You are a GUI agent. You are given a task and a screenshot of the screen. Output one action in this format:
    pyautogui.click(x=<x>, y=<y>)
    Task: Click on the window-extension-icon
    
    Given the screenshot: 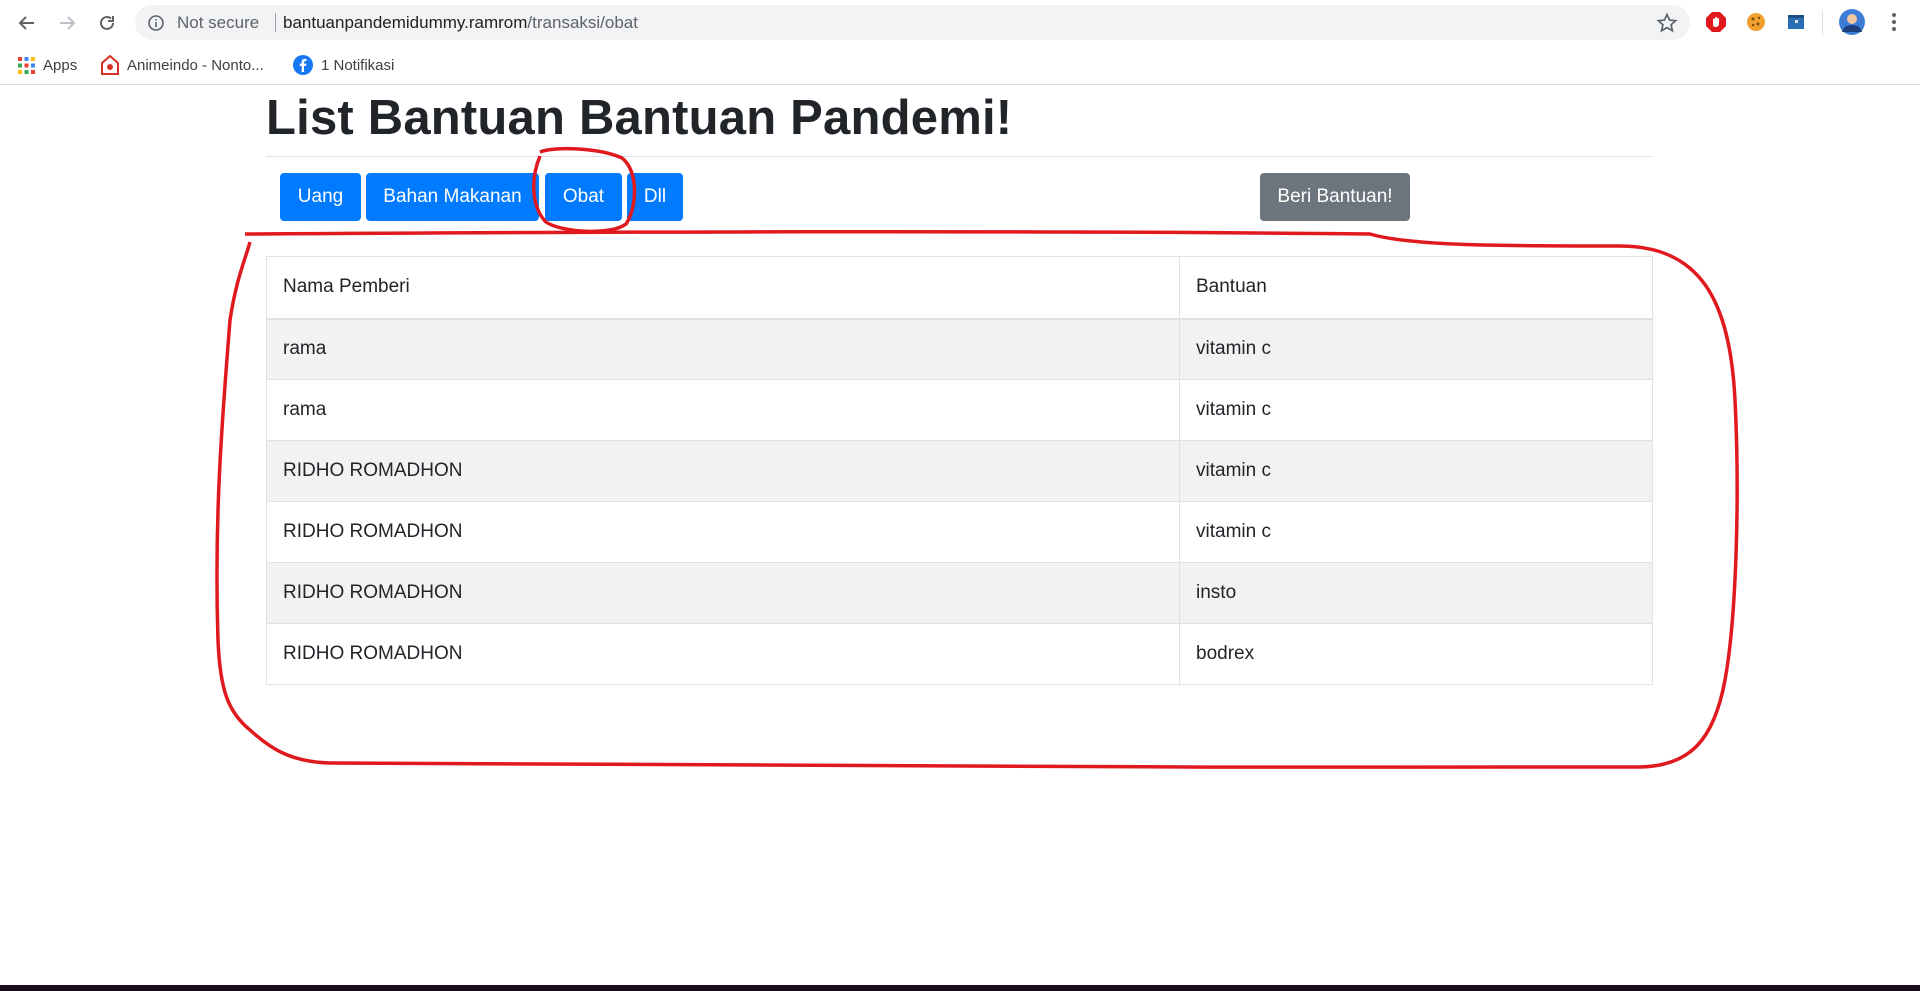 What is the action you would take?
    pyautogui.click(x=1796, y=22)
    